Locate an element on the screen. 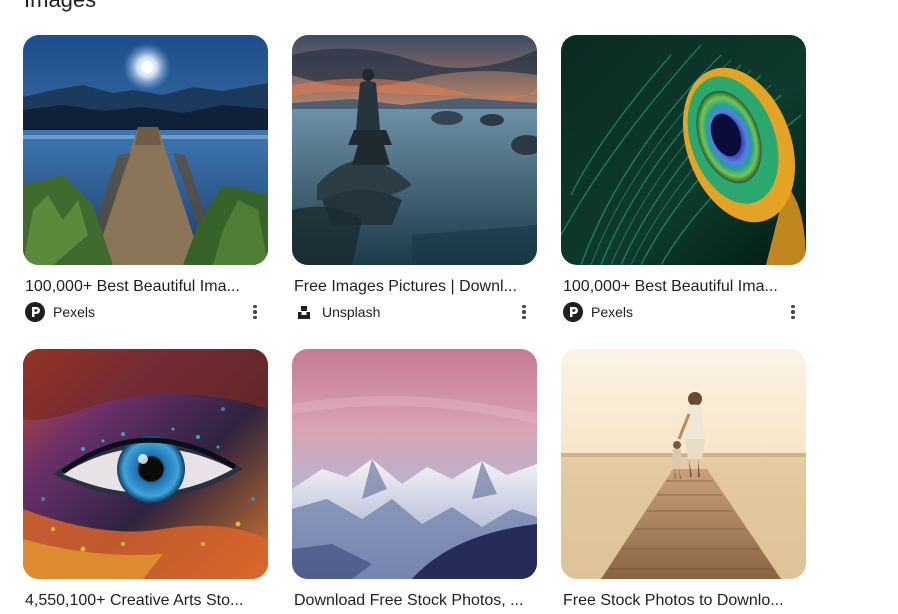  moonlit-lake-dock-image is located at coordinates (145, 150).